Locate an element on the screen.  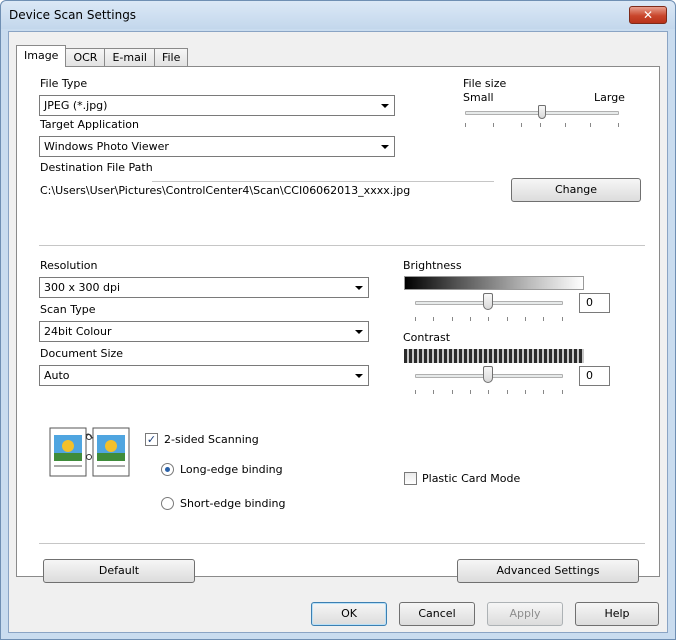
target-app-label: Target Application is located at coordinates (89, 124).